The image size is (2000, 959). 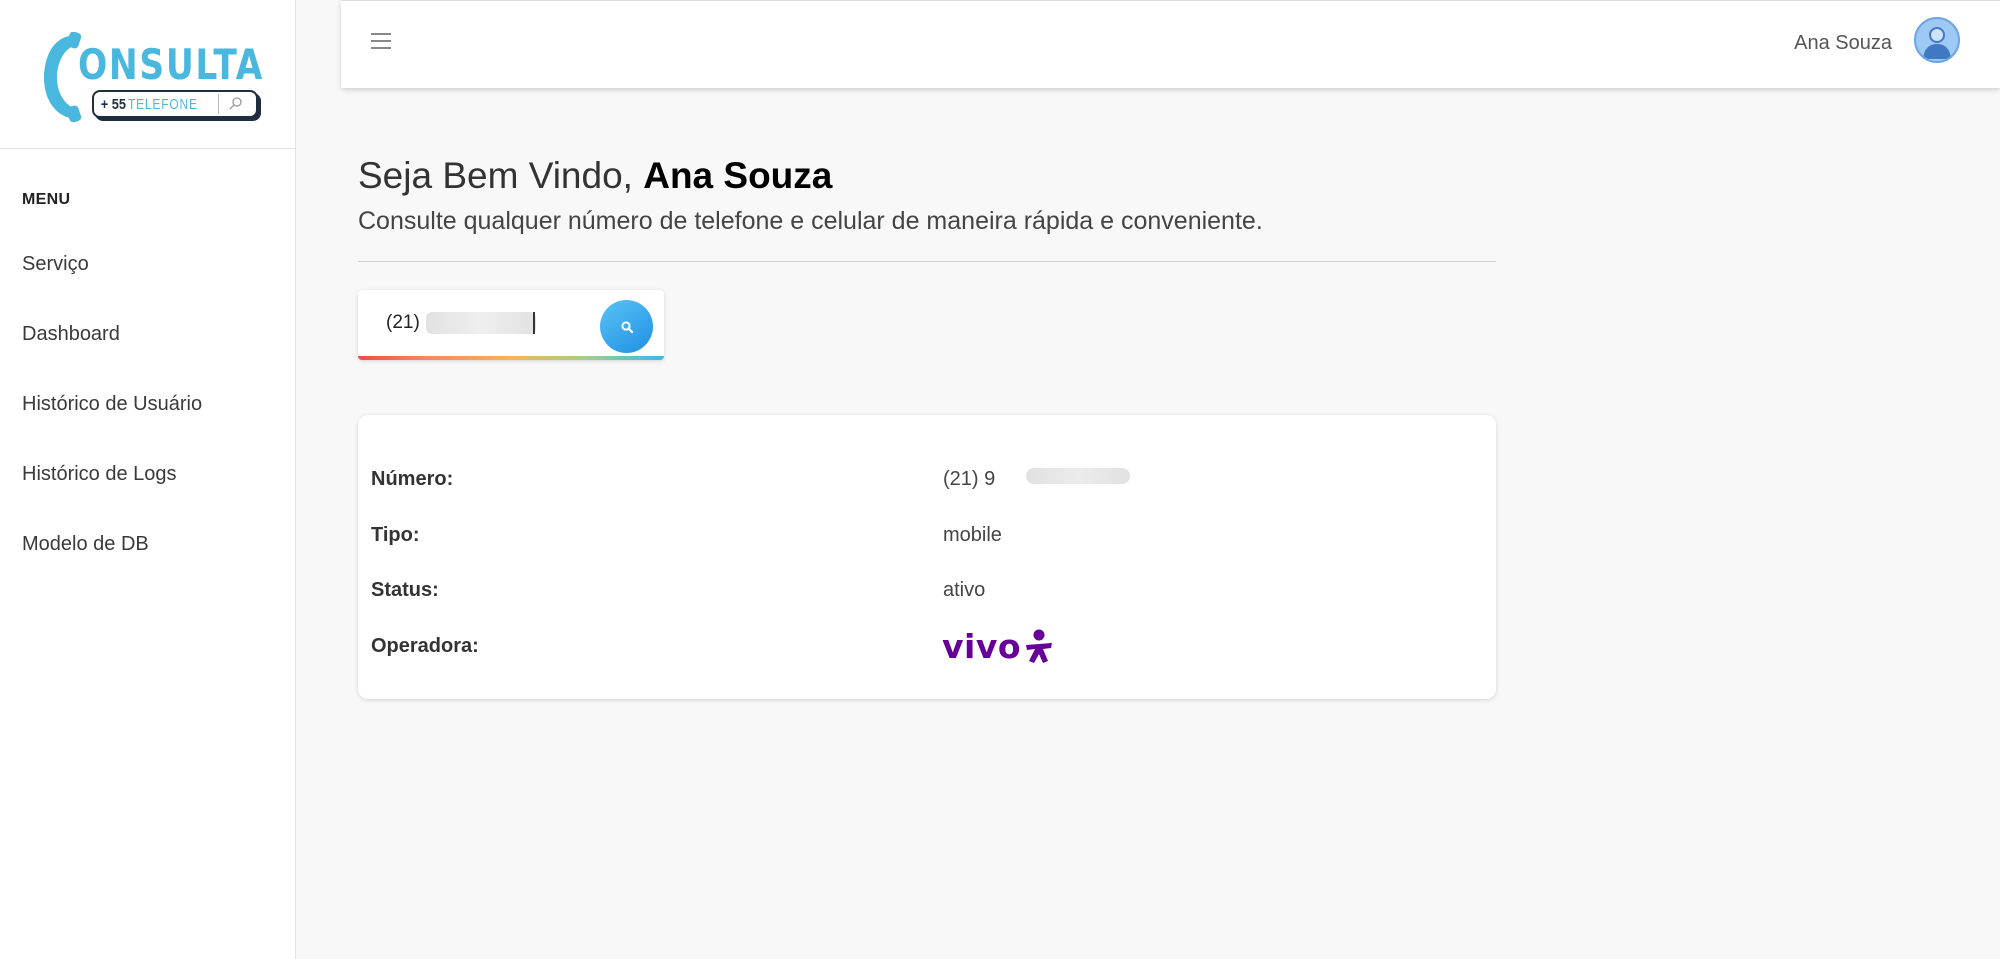 I want to click on vivo-figure-icon, so click(x=1039, y=646).